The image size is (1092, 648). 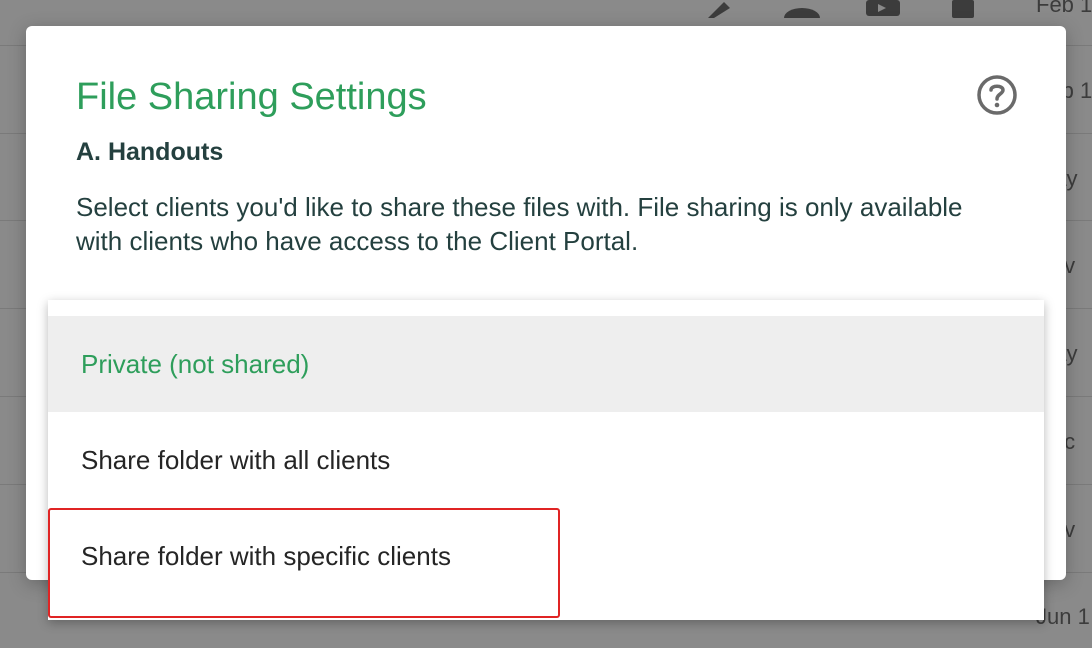 I want to click on people-icon, so click(x=801, y=14).